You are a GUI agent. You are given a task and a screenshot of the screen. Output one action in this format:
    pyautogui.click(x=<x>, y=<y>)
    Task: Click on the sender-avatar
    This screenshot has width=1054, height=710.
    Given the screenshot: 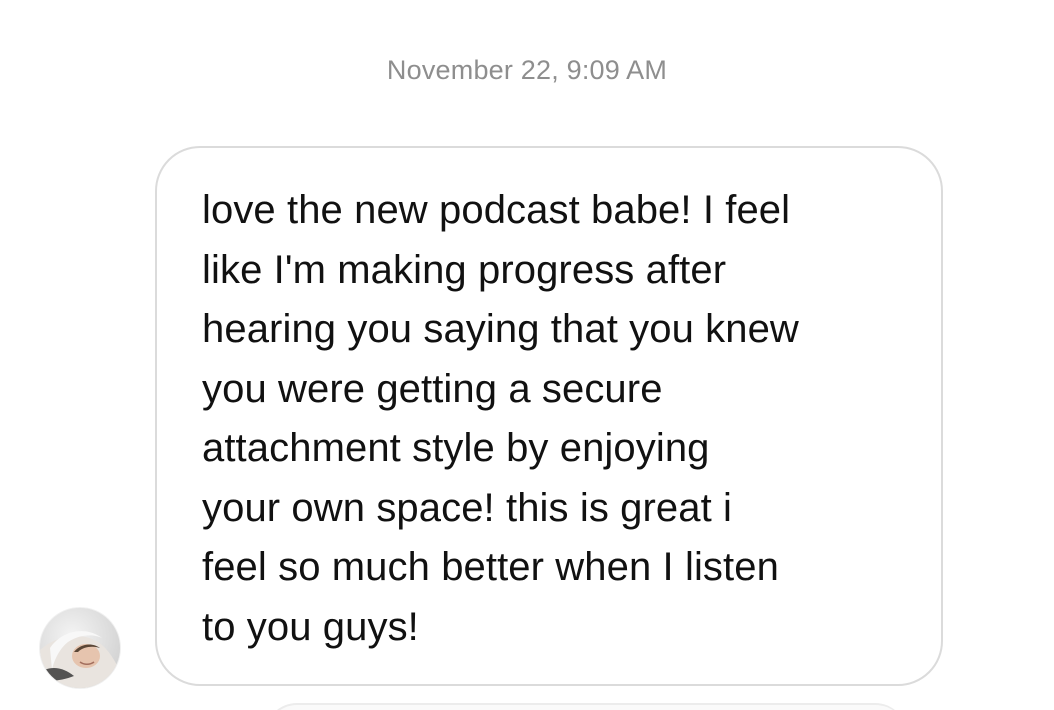 What is the action you would take?
    pyautogui.click(x=80, y=648)
    